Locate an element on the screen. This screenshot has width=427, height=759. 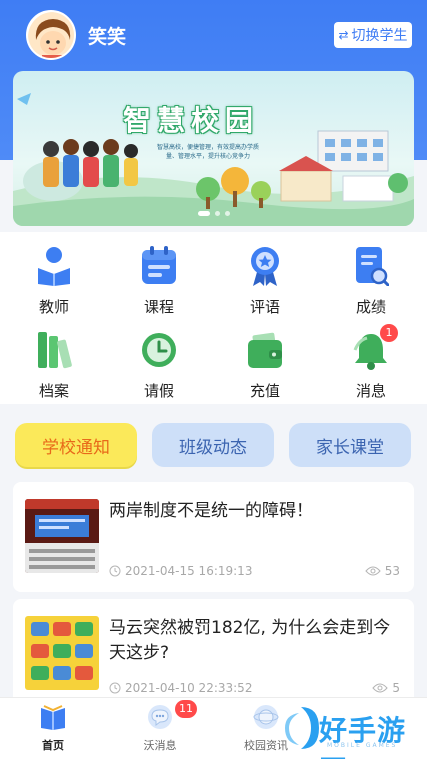
grid-item-teacher: 教师 is located at coordinates (54, 281).